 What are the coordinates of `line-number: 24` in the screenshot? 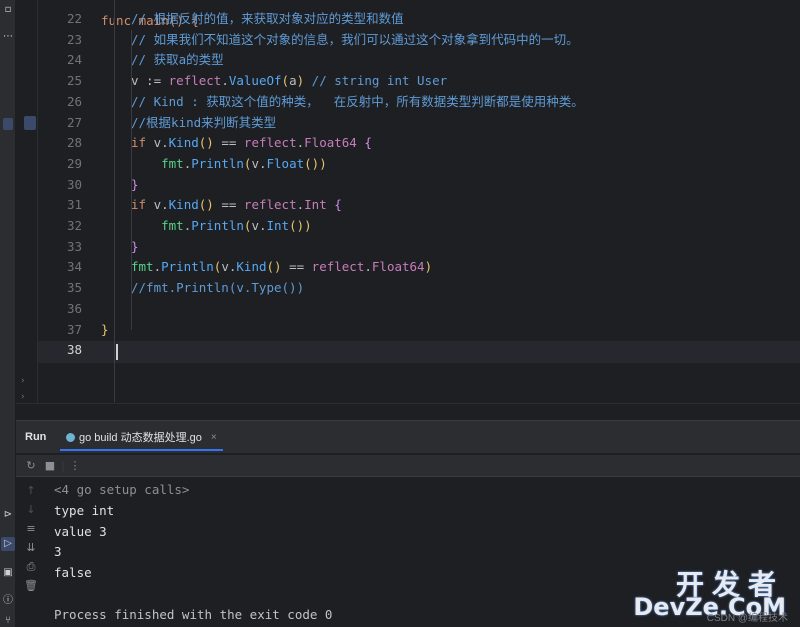 It's located at (74, 60).